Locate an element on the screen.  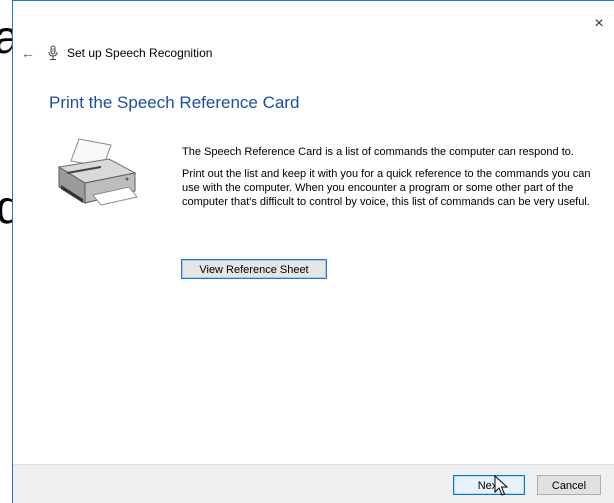
dialog-title: Set up Speech Recognition is located at coordinates (140, 53).